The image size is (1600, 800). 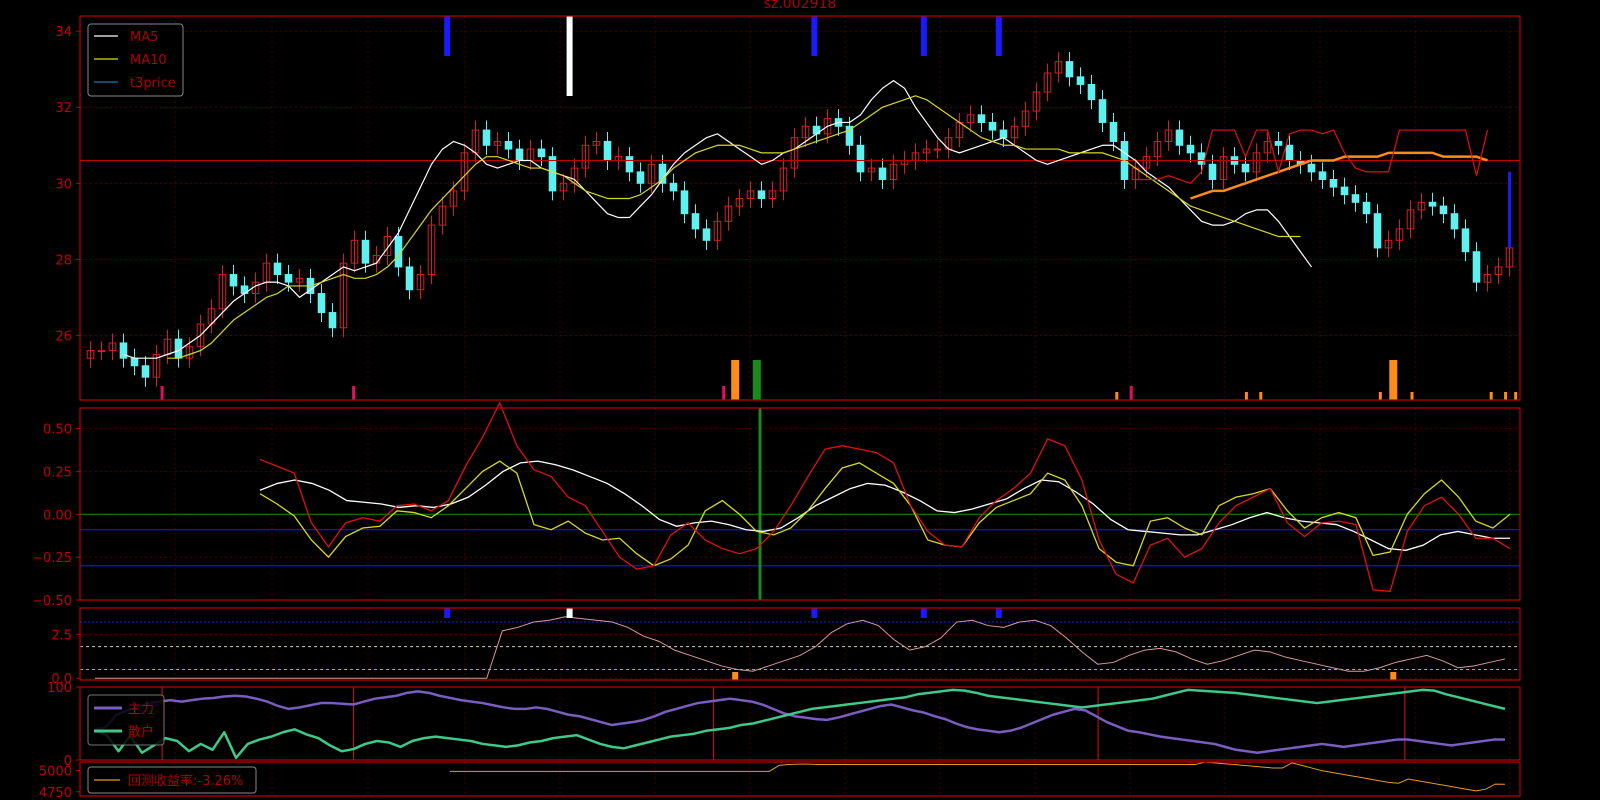 I want to click on y-tick-label: 0.00, so click(x=57, y=515).